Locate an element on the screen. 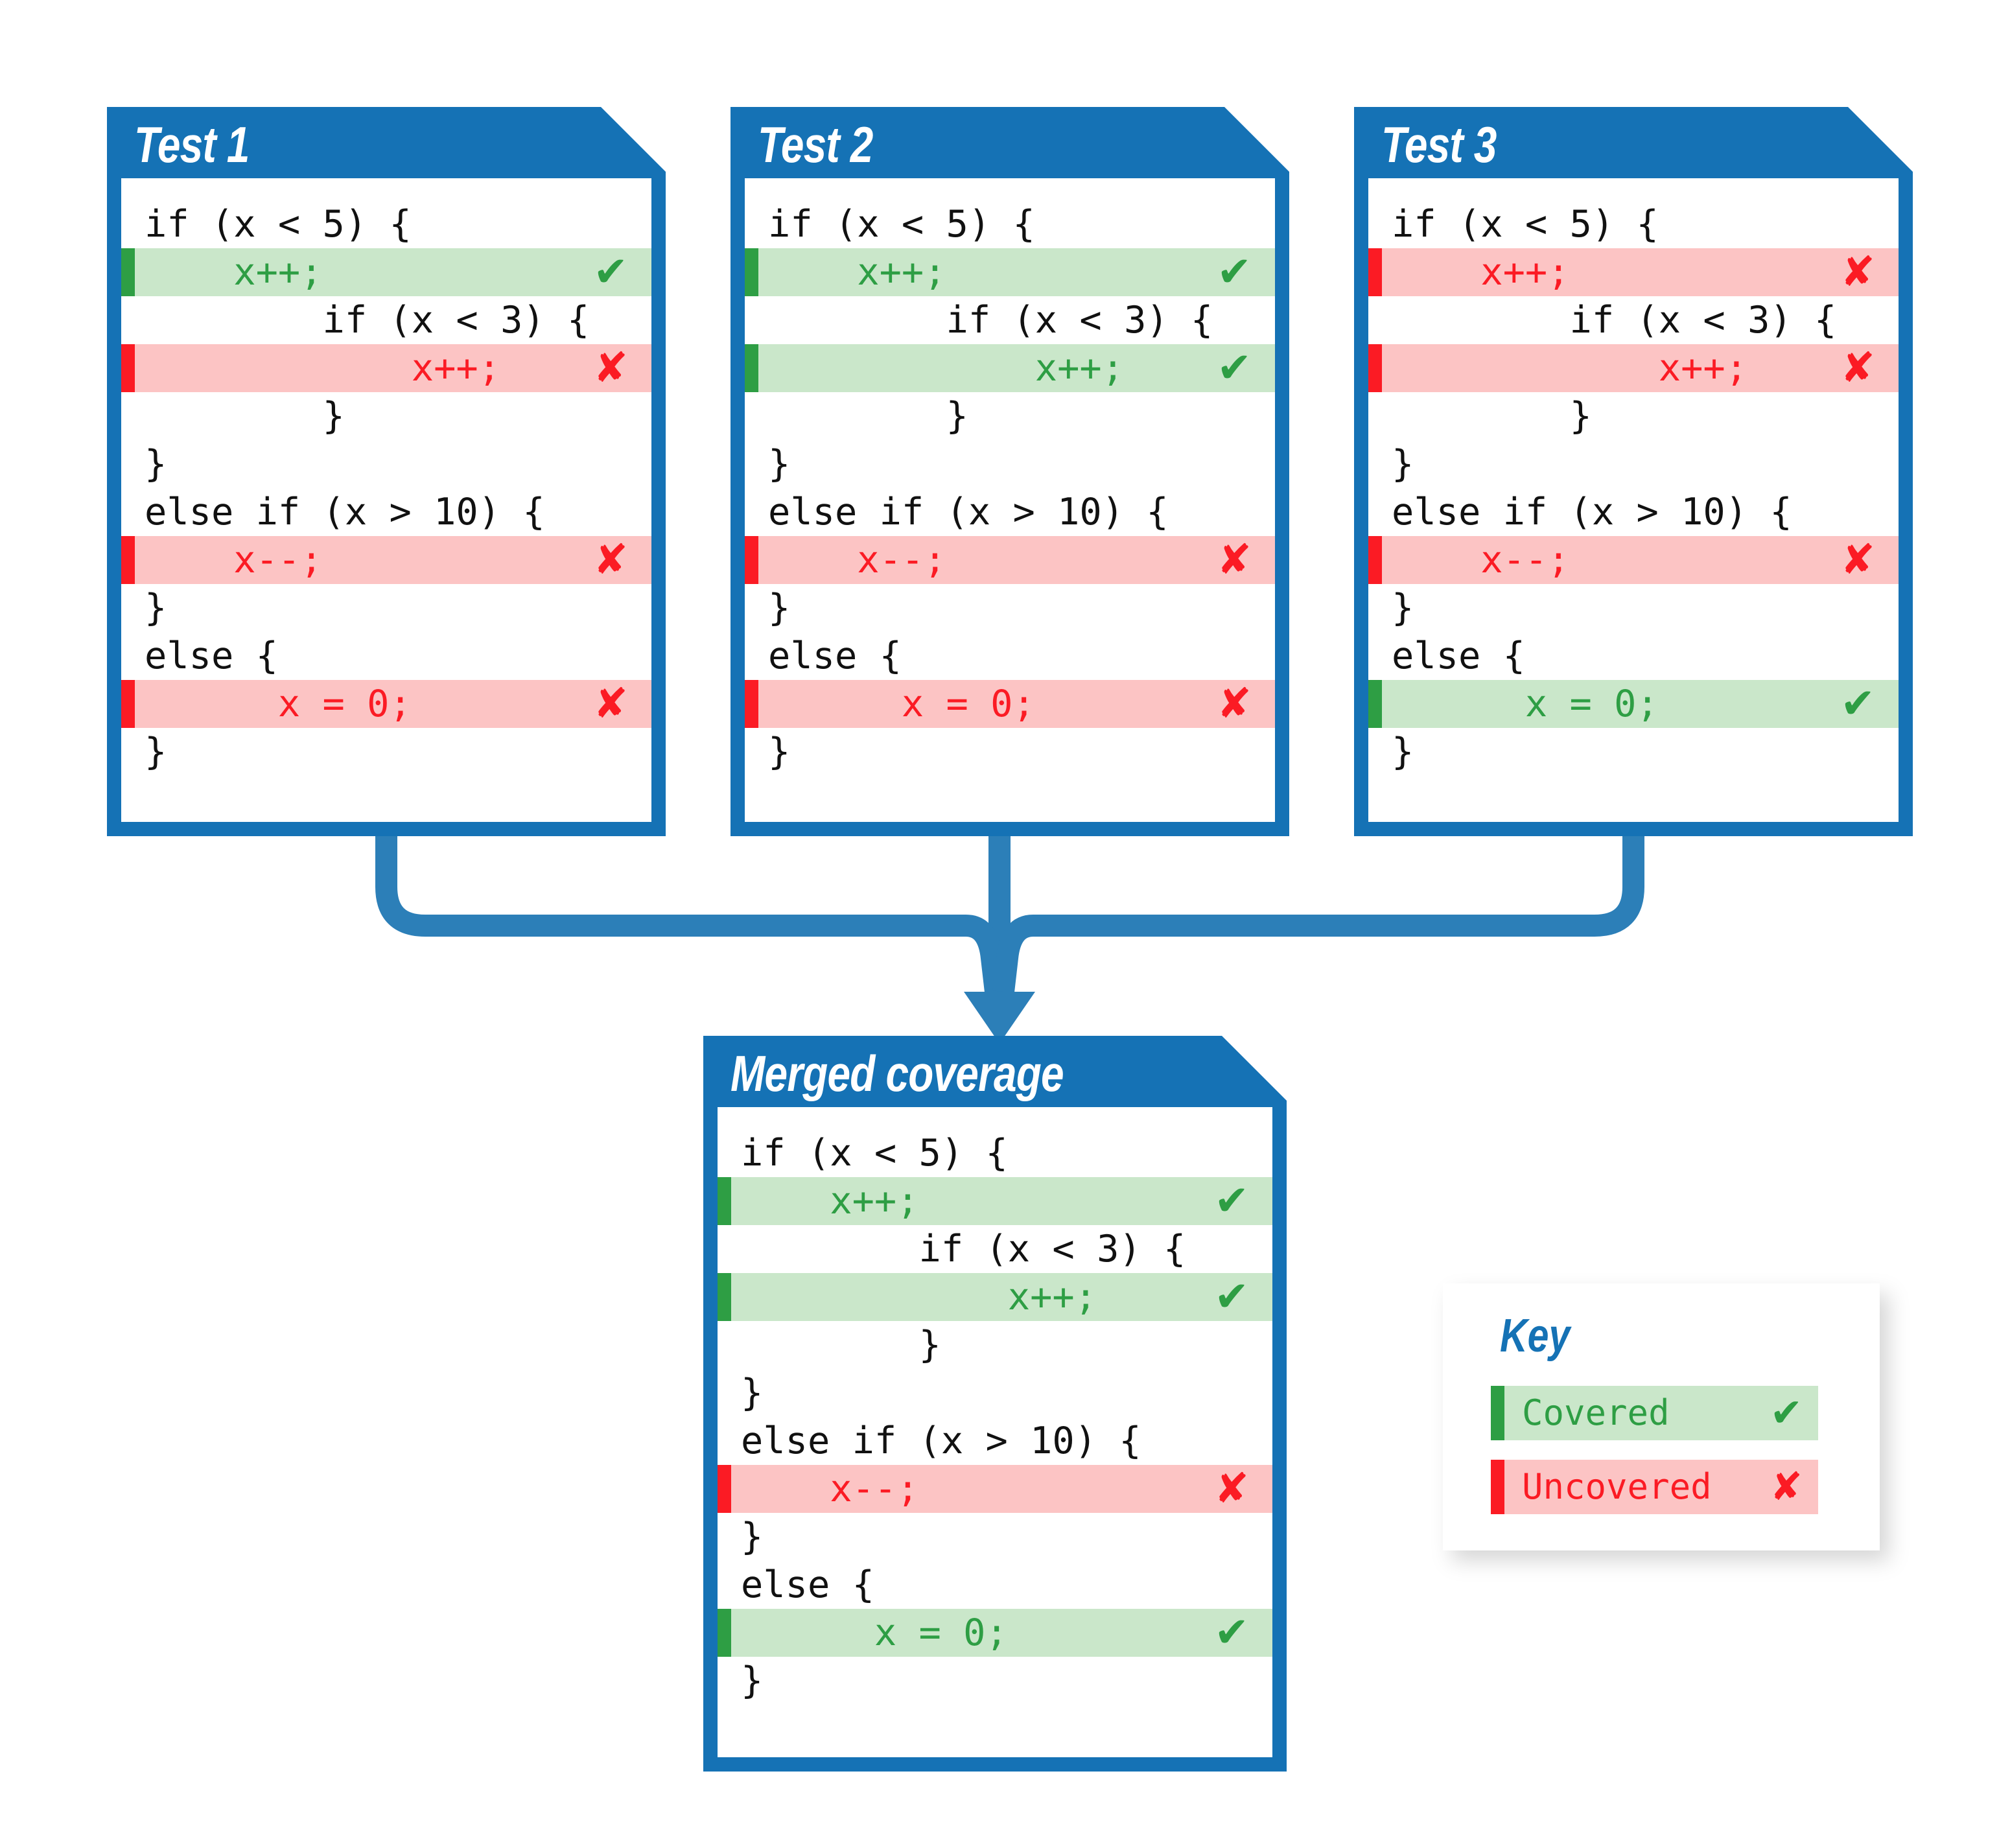 This screenshot has width=1999, height=1848. card-header: Test 2 is located at coordinates (1010, 143).